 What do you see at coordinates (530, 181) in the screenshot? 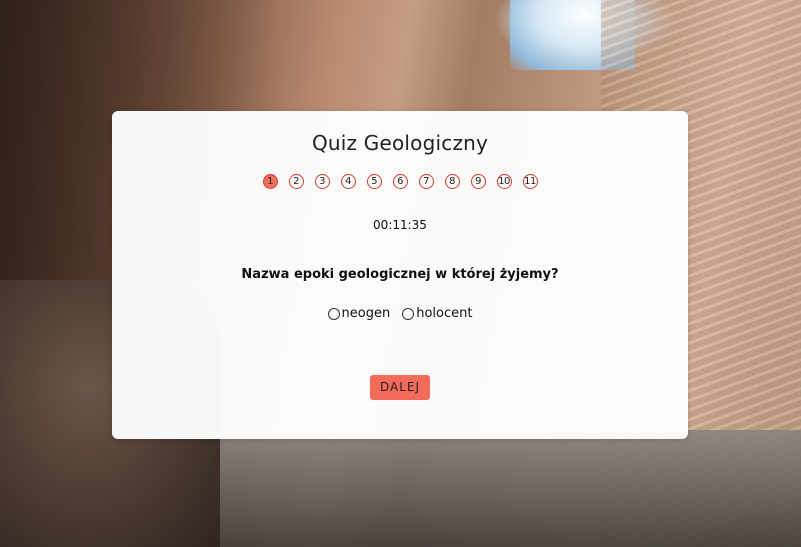
I see `step-indicator: 11` at bounding box center [530, 181].